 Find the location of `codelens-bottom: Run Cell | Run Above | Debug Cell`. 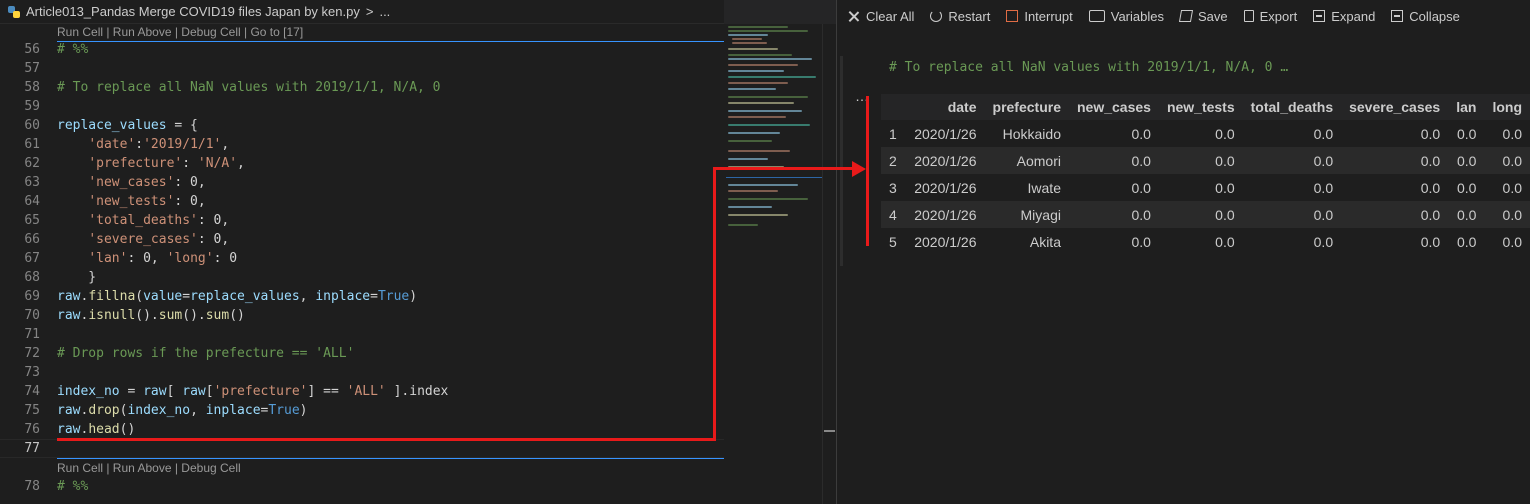

codelens-bottom: Run Cell | Run Above | Debug Cell is located at coordinates (149, 468).